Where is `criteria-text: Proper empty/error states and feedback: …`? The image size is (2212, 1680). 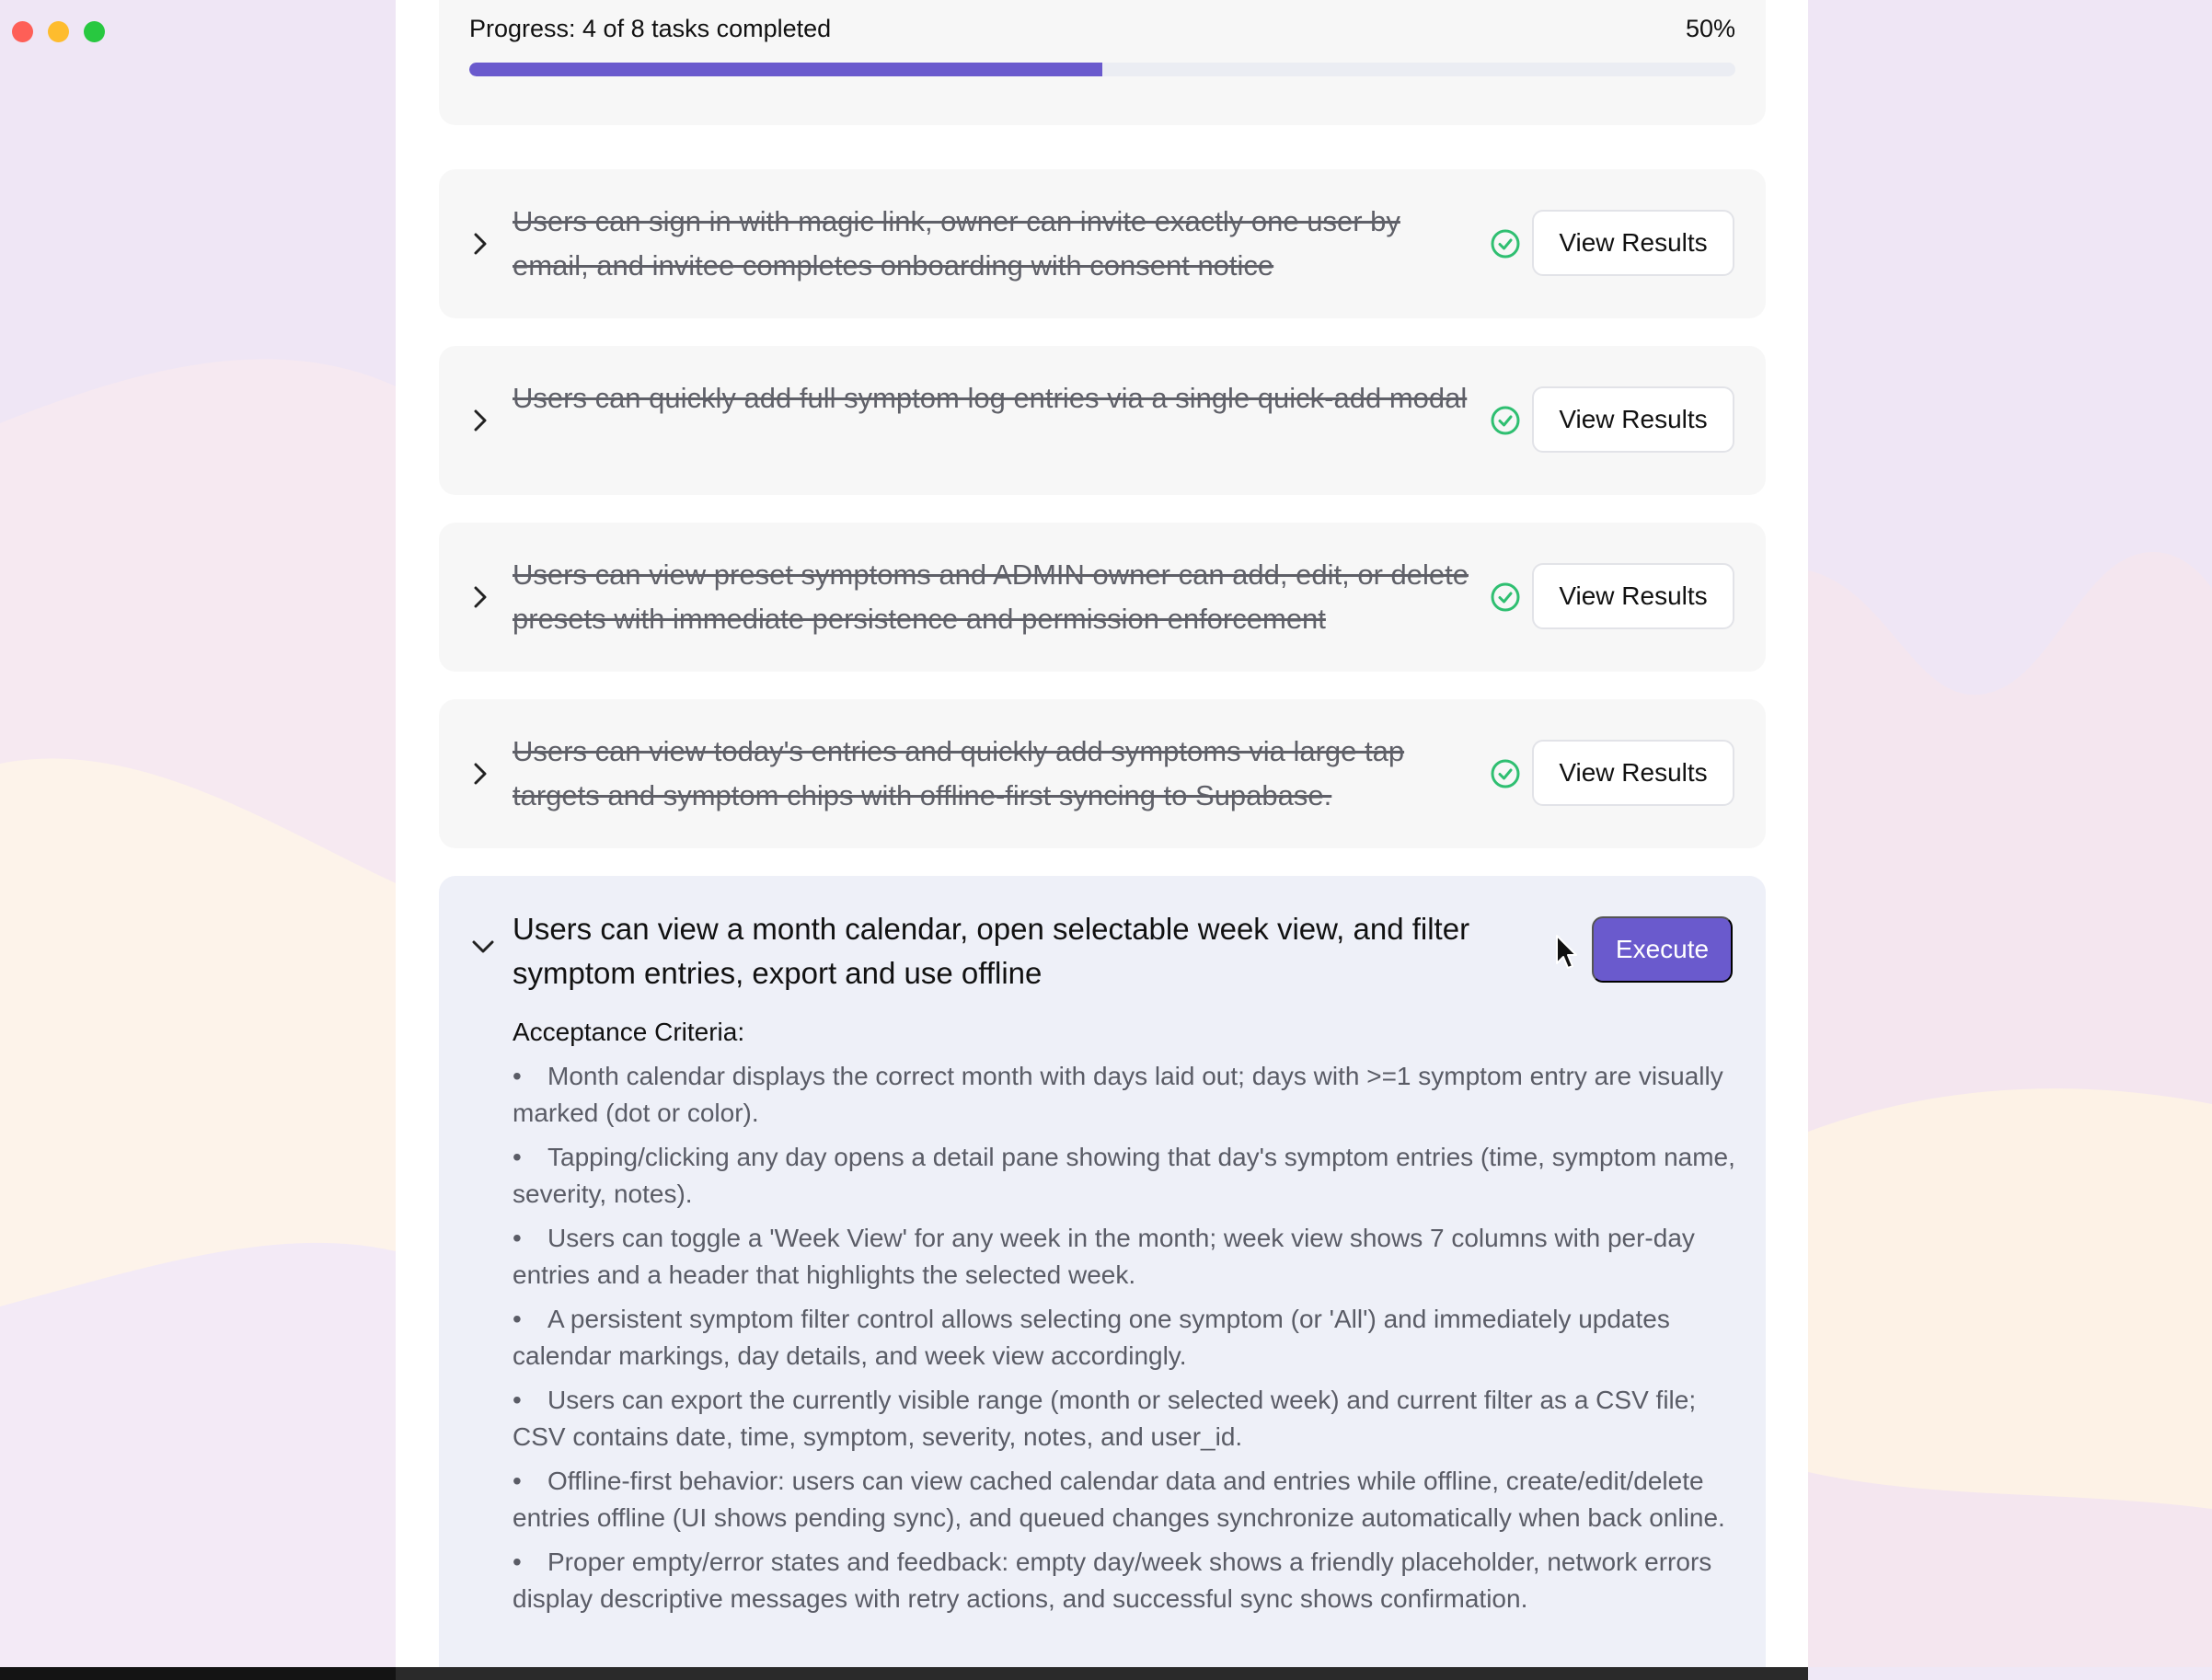
criteria-text: Proper empty/error states and feedback: … is located at coordinates (1112, 1580).